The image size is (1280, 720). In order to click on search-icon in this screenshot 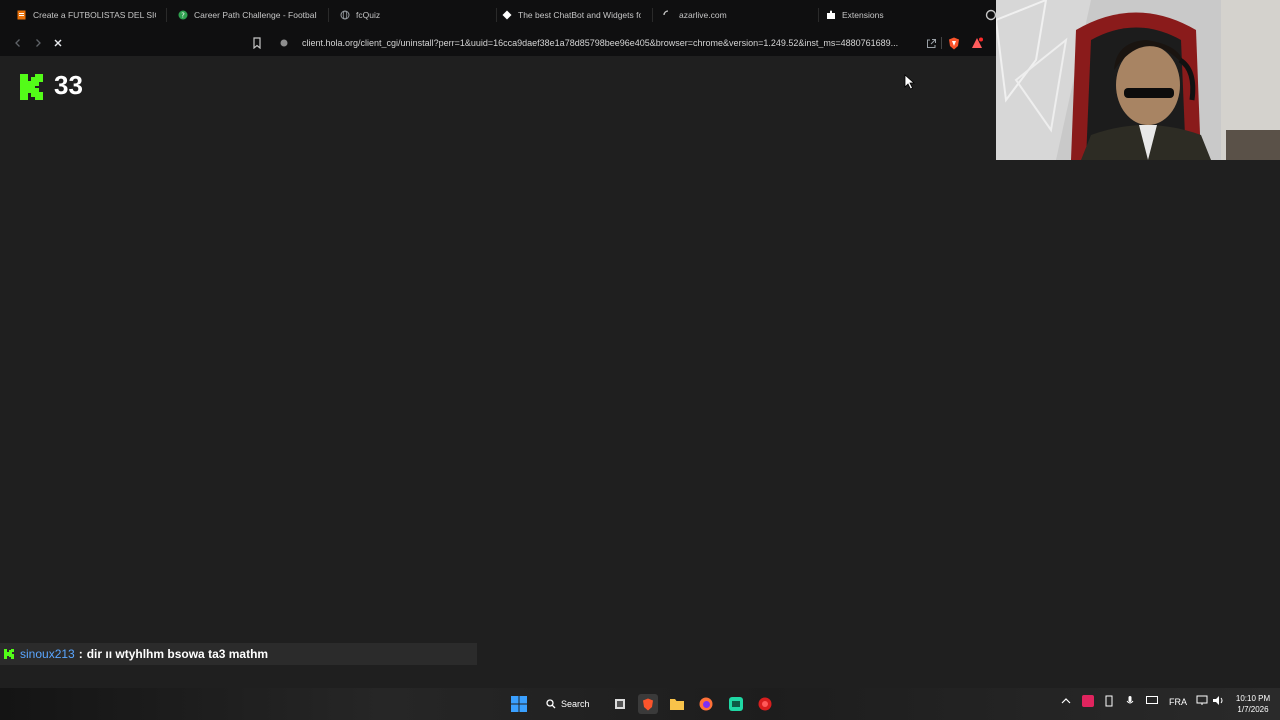, I will do `click(551, 704)`.